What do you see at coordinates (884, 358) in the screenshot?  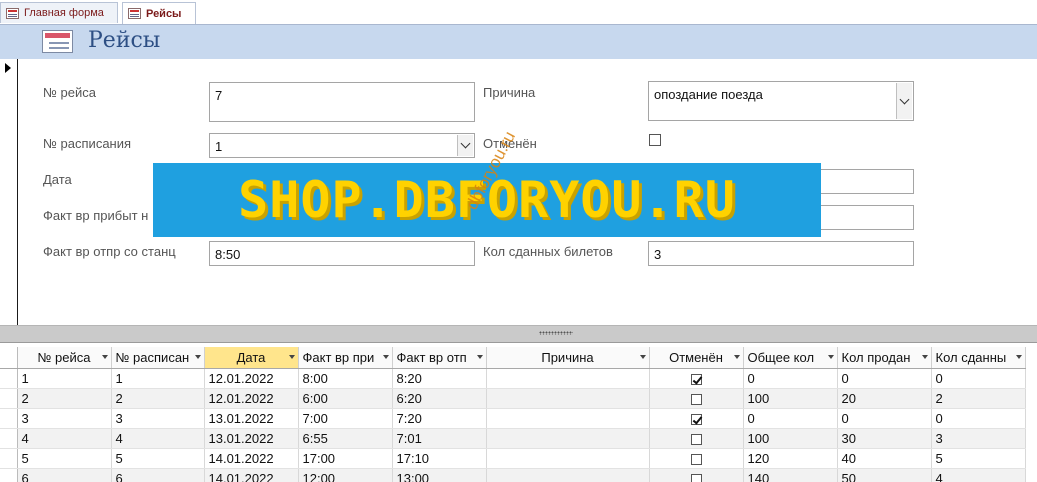 I see `column-header-9: Кол продан` at bounding box center [884, 358].